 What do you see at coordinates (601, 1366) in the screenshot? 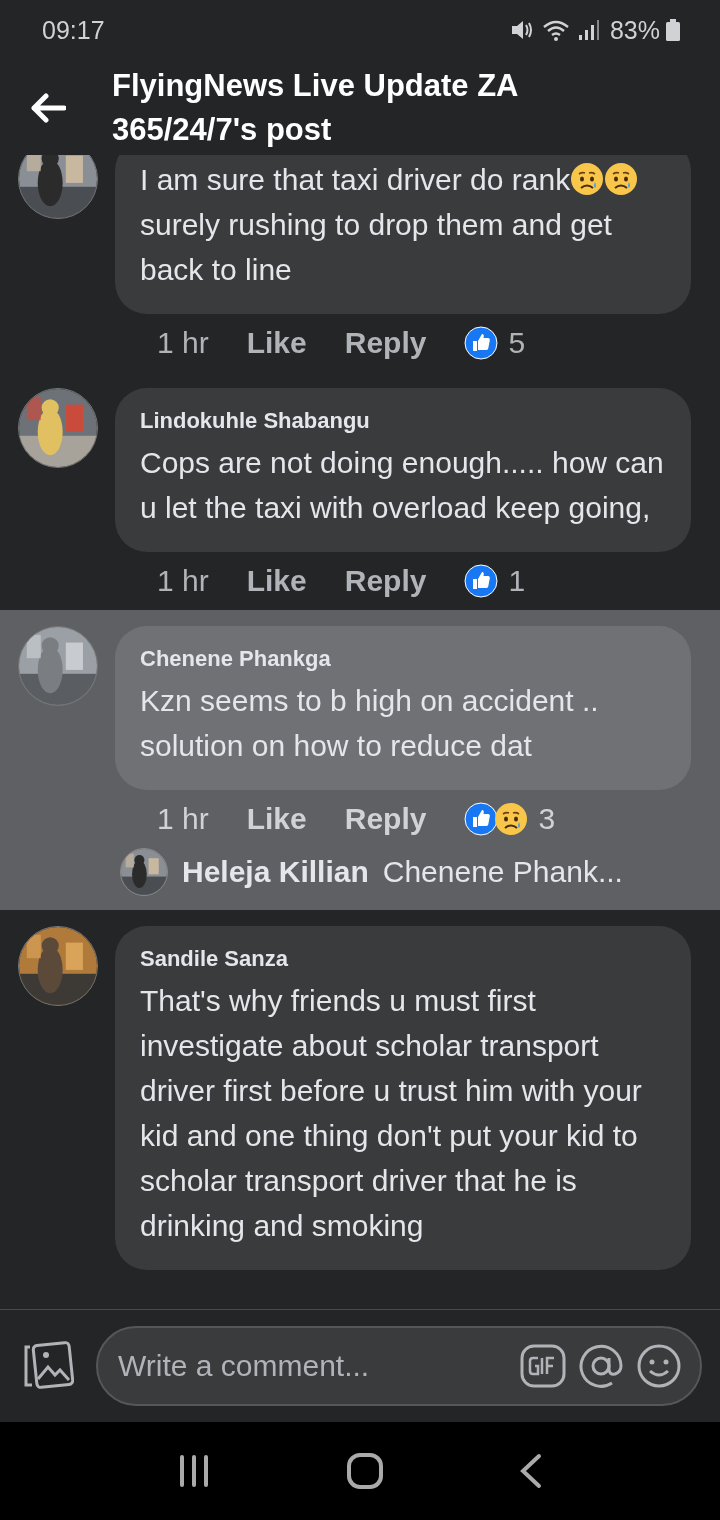
I see `mention-icon` at bounding box center [601, 1366].